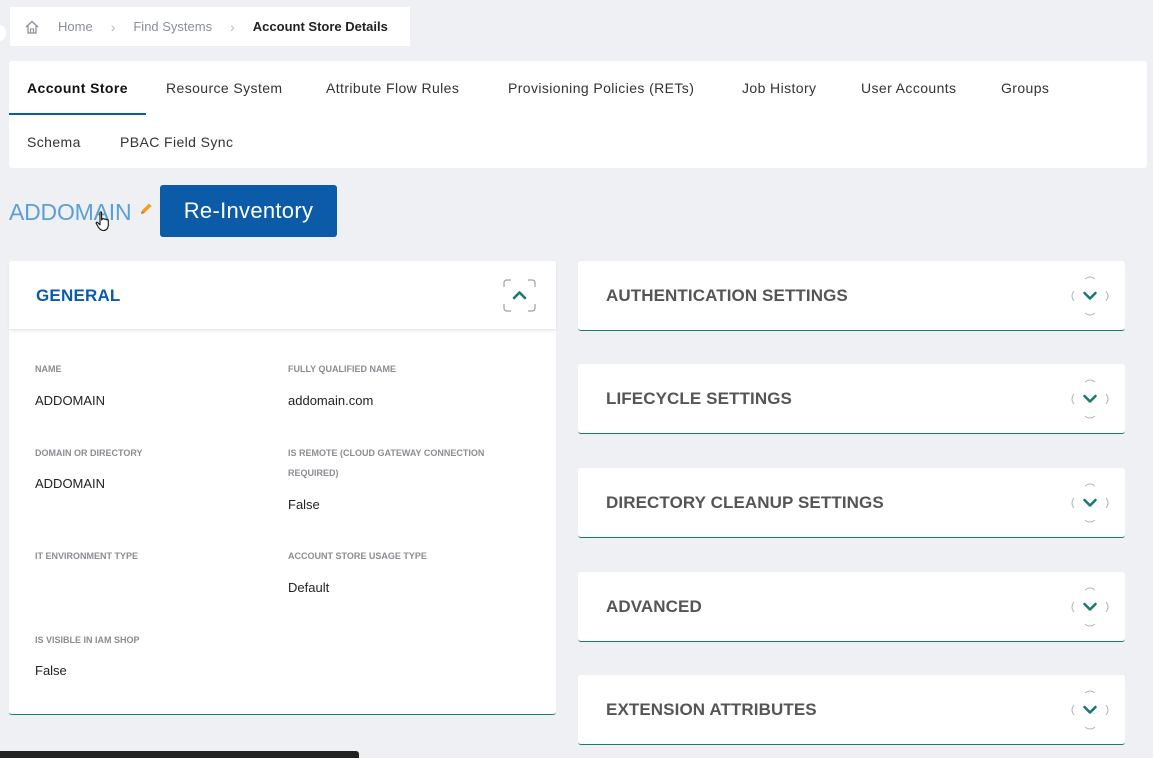 This screenshot has height=758, width=1153. Describe the element at coordinates (711, 709) in the screenshot. I see `accordion-title: EXTENSION ATTRIBUTES` at that location.